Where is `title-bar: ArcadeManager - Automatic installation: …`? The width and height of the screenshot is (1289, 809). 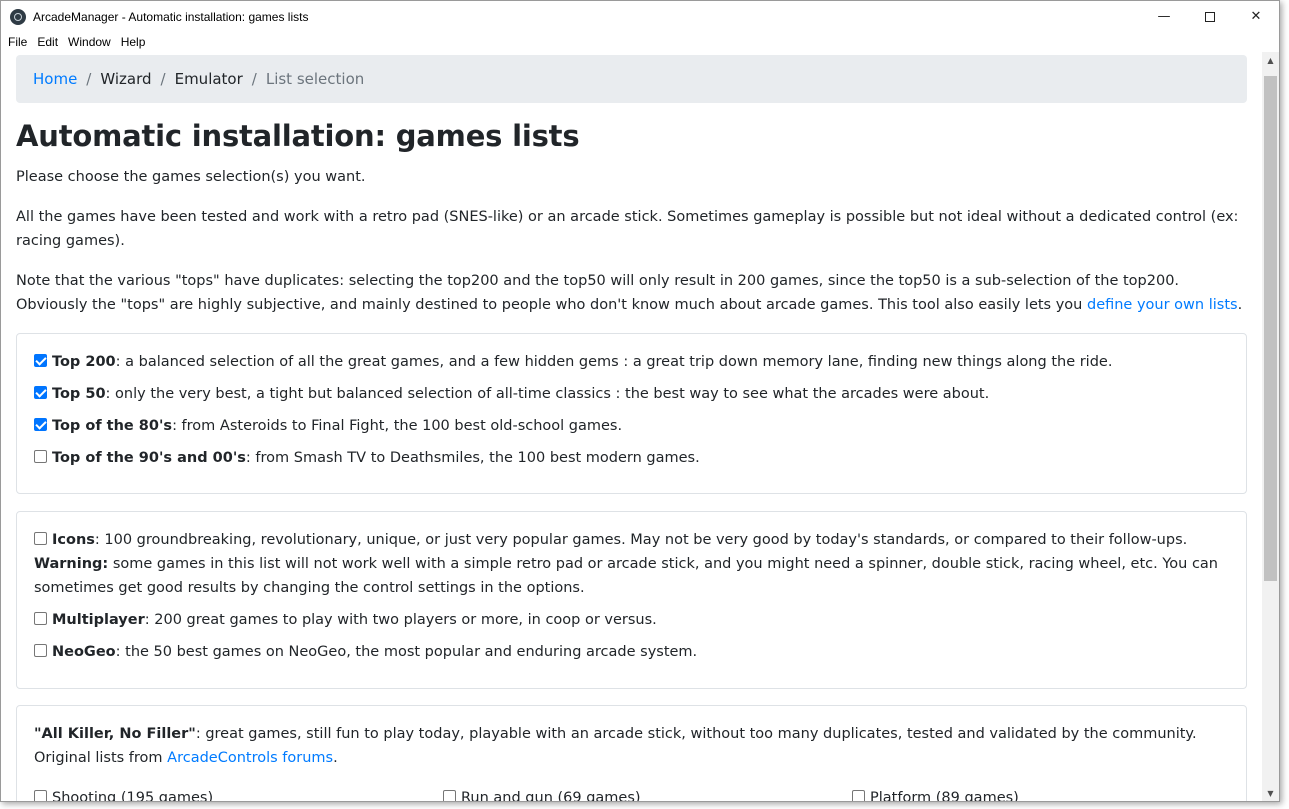
title-bar: ArcadeManager - Automatic installation: … is located at coordinates (640, 16).